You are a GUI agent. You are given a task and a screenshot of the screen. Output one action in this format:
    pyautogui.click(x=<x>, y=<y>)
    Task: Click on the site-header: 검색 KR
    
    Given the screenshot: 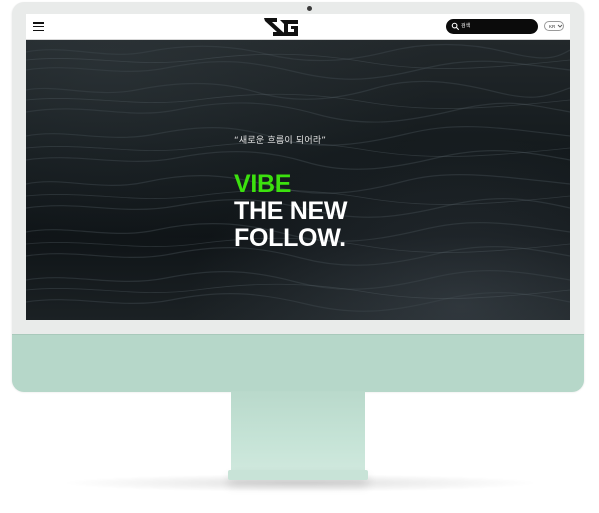 What is the action you would take?
    pyautogui.click(x=298, y=27)
    